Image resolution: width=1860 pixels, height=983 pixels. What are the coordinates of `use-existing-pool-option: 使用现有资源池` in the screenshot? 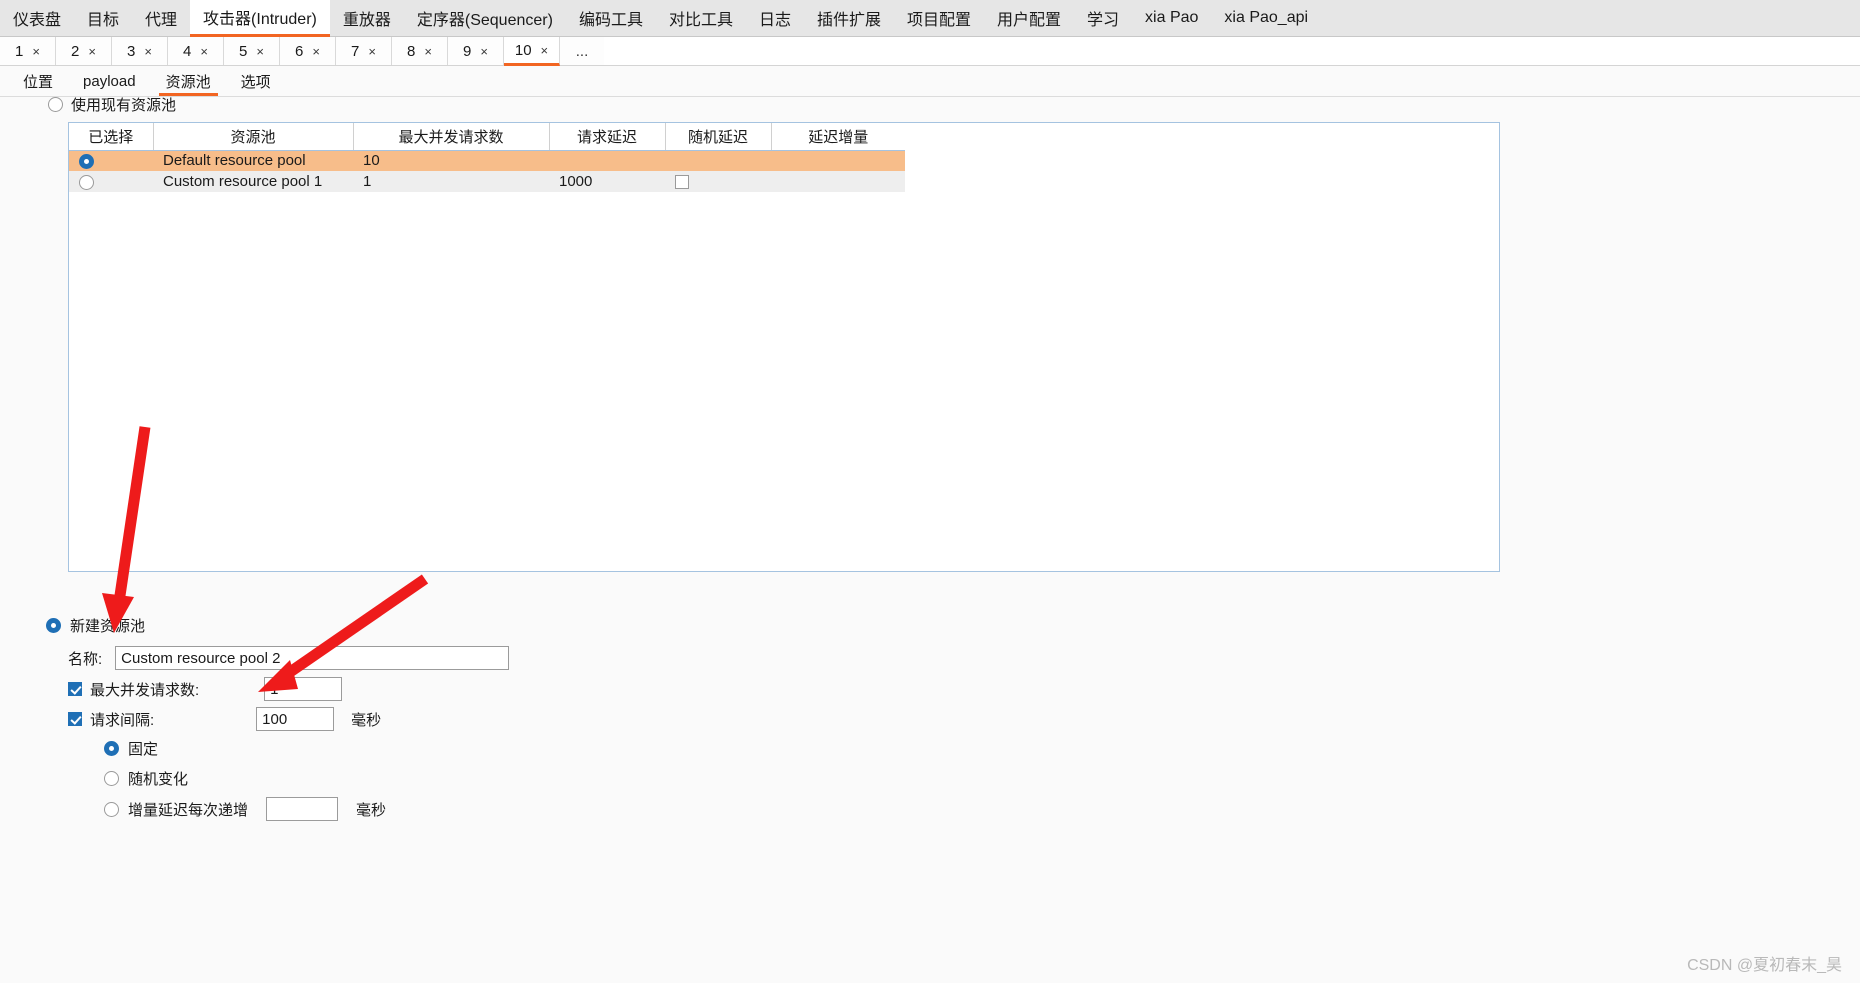 It's located at (112, 104).